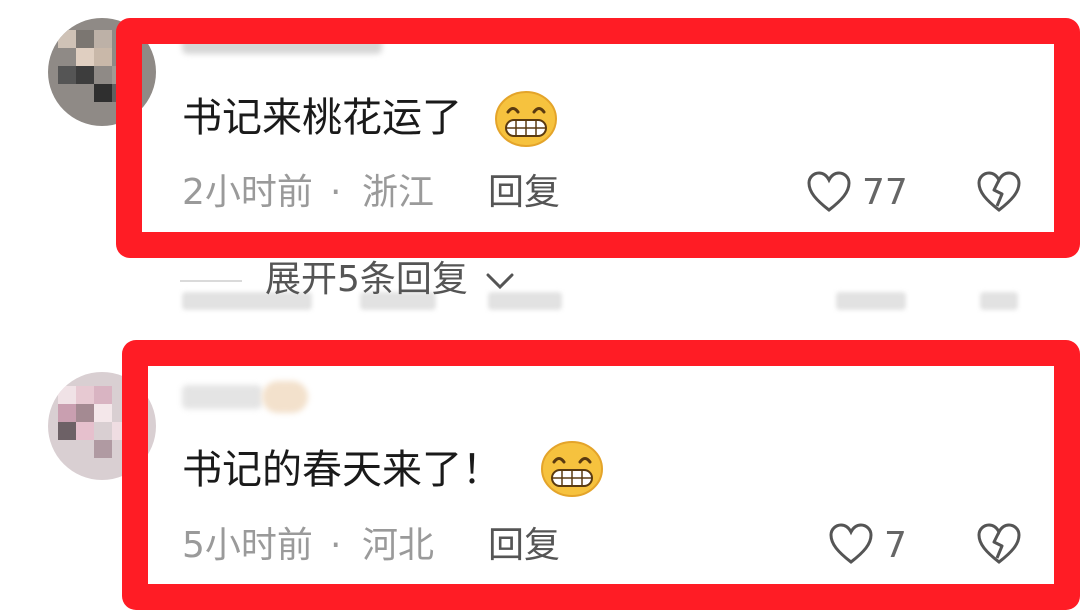  Describe the element at coordinates (211, 281) in the screenshot. I see `divider` at that location.